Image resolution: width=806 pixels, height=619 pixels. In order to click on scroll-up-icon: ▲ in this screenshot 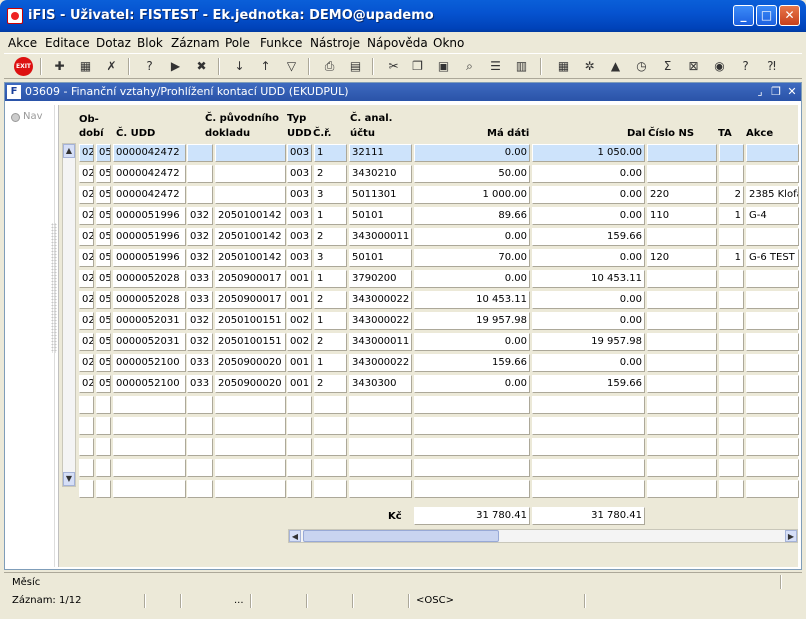, I will do `click(69, 151)`.